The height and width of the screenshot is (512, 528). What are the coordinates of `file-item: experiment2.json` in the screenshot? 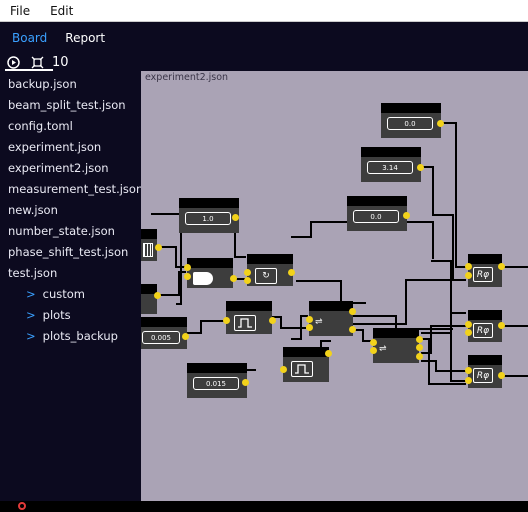 It's located at (70, 168).